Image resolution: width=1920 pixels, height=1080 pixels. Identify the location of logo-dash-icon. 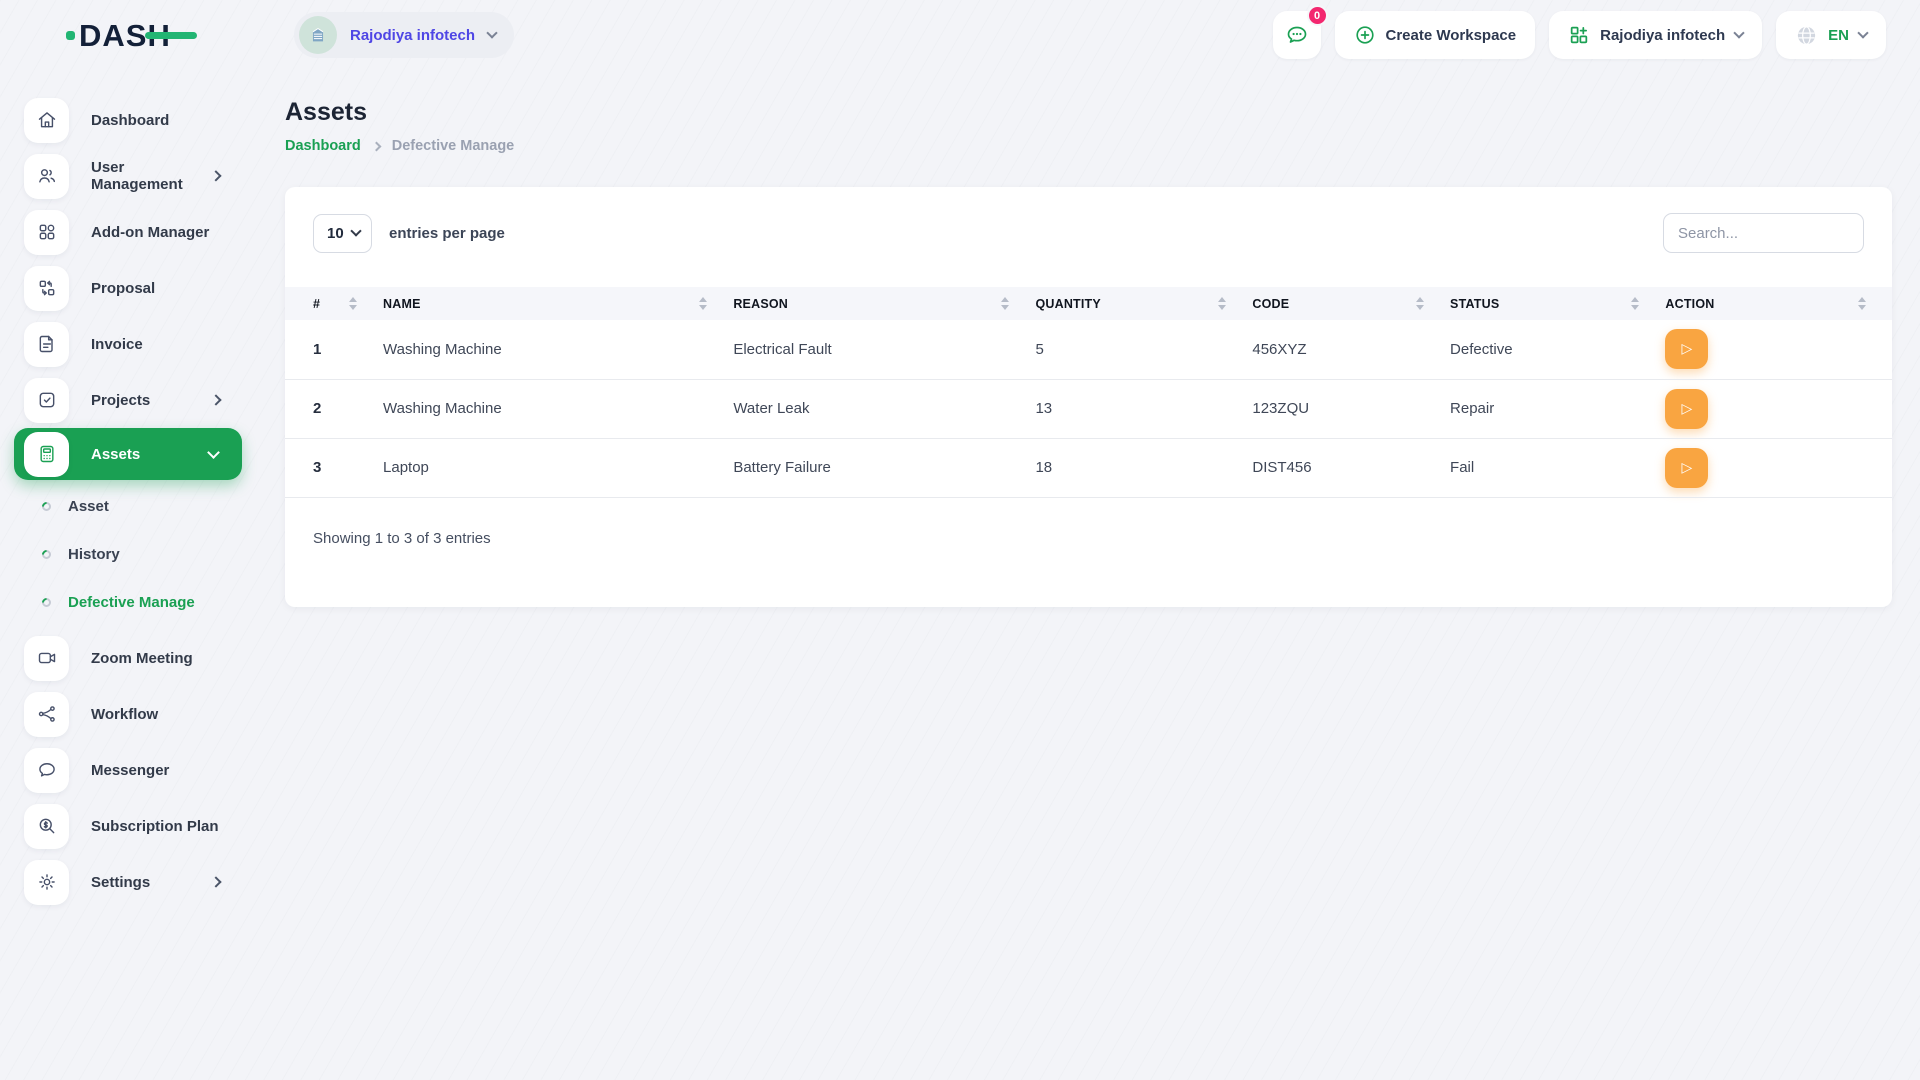
(170, 35).